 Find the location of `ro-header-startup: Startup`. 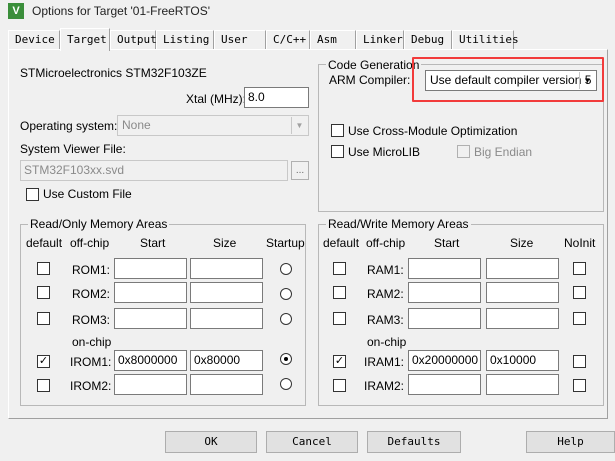

ro-header-startup: Startup is located at coordinates (285, 243).